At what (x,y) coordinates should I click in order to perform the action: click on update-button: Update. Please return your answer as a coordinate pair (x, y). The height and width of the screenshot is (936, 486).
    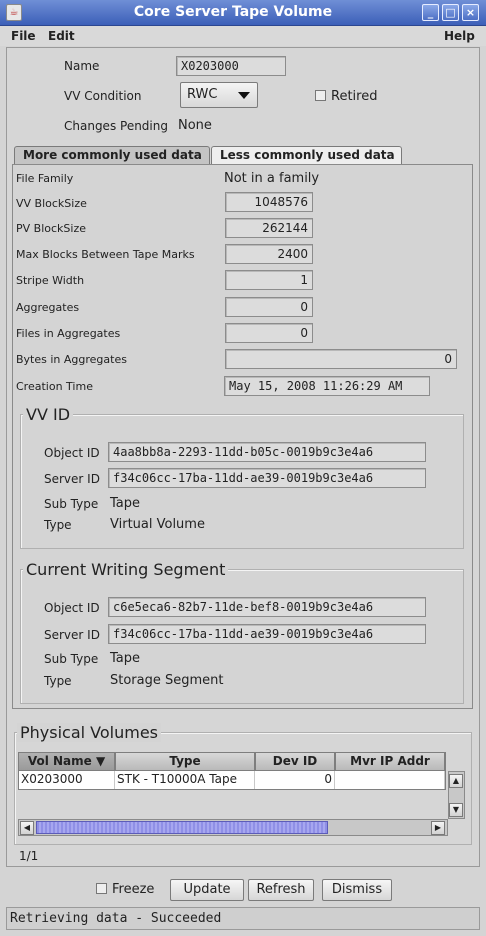
    Looking at the image, I should click on (207, 890).